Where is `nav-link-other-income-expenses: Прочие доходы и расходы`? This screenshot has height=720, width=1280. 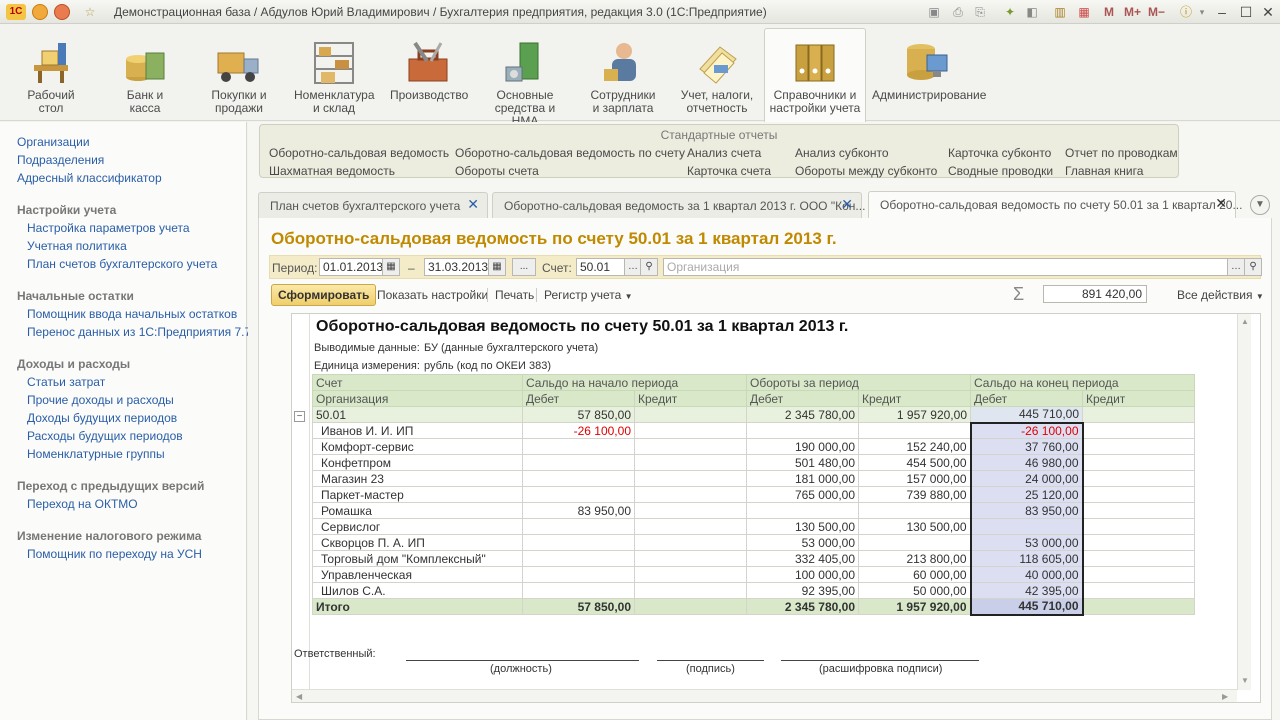 nav-link-other-income-expenses: Прочие доходы и расходы is located at coordinates (100, 400).